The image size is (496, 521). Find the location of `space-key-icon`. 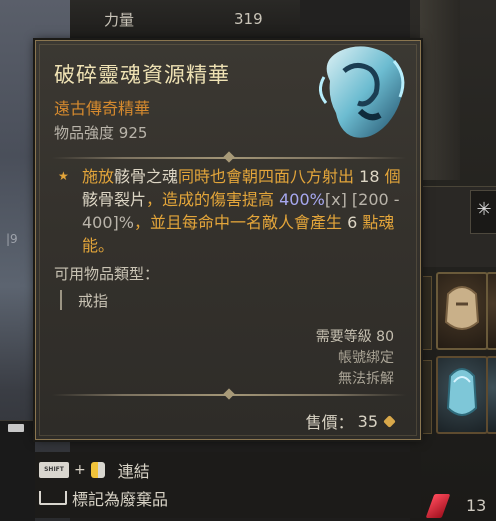

space-key-icon is located at coordinates (53, 498).